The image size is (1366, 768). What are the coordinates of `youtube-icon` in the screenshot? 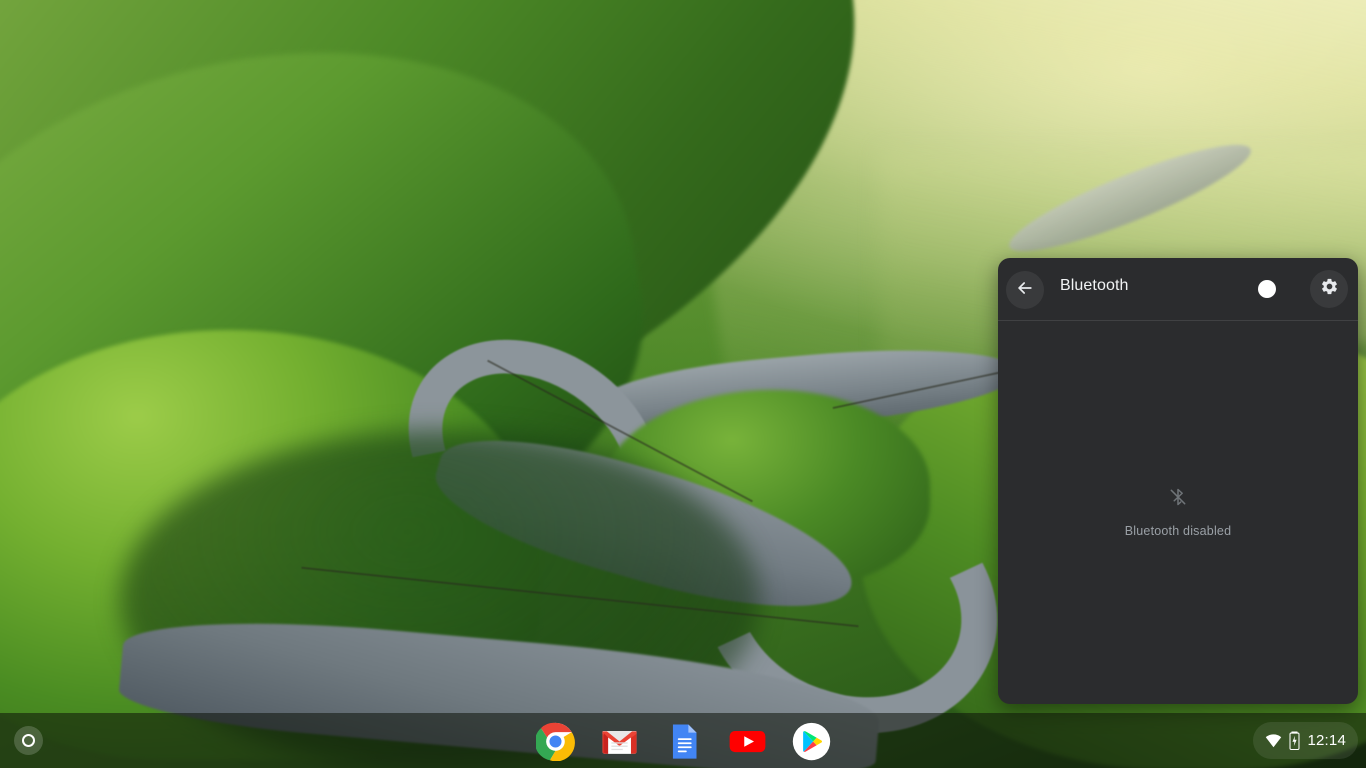 It's located at (747, 741).